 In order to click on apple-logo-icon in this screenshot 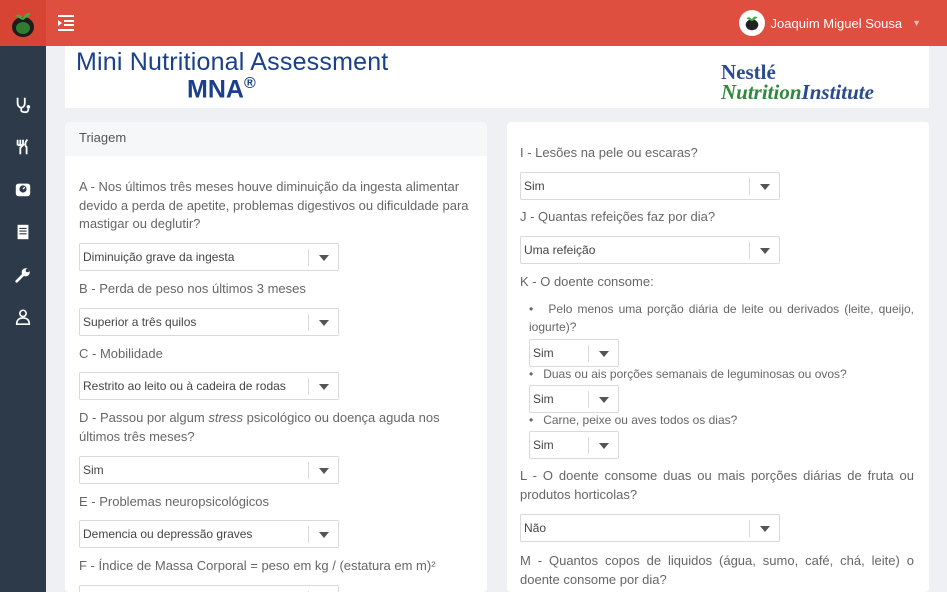, I will do `click(23, 25)`.